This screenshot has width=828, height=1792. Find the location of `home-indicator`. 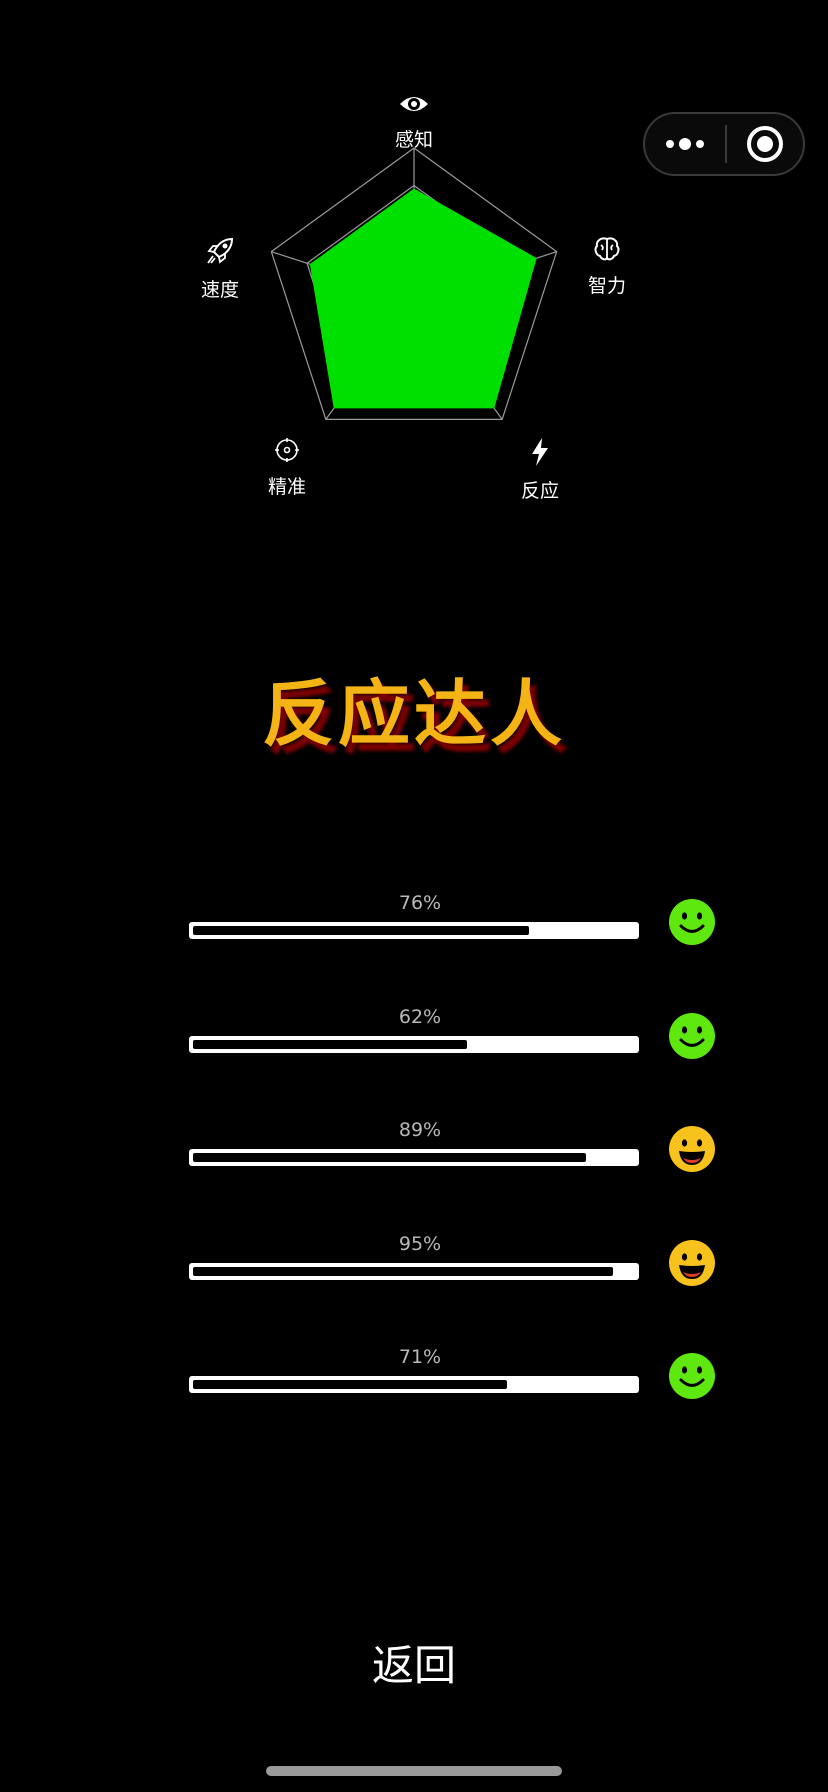

home-indicator is located at coordinates (414, 1771).